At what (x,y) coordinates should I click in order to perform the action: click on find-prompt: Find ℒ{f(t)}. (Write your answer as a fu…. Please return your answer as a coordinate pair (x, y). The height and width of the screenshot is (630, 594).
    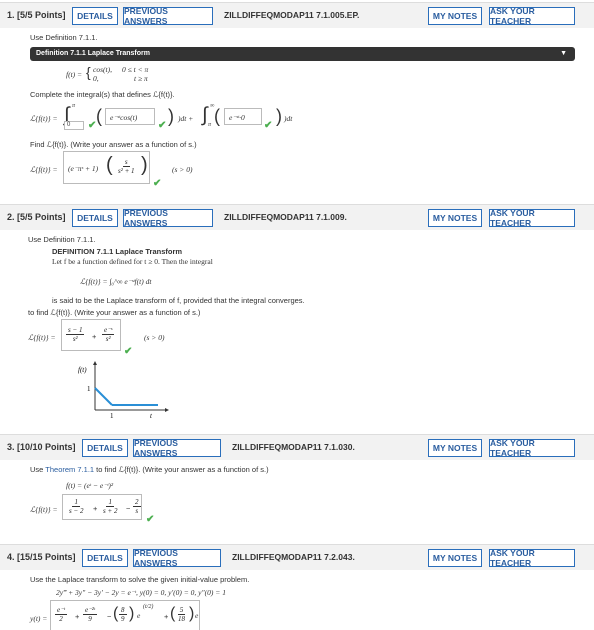
    Looking at the image, I should click on (113, 144).